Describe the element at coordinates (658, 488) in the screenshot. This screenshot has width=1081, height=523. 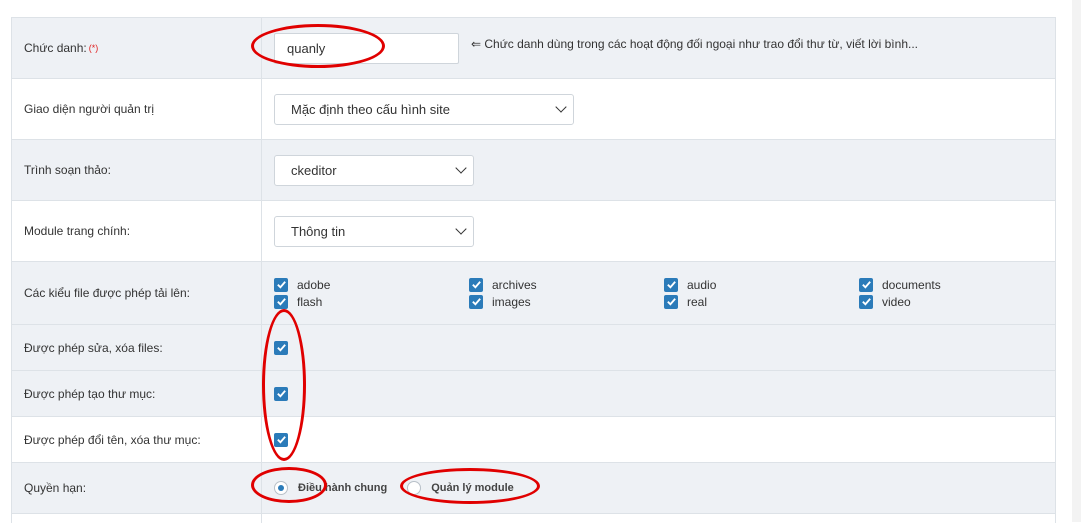
I see `permission-cell: Điều hành chung Quản lý module` at that location.